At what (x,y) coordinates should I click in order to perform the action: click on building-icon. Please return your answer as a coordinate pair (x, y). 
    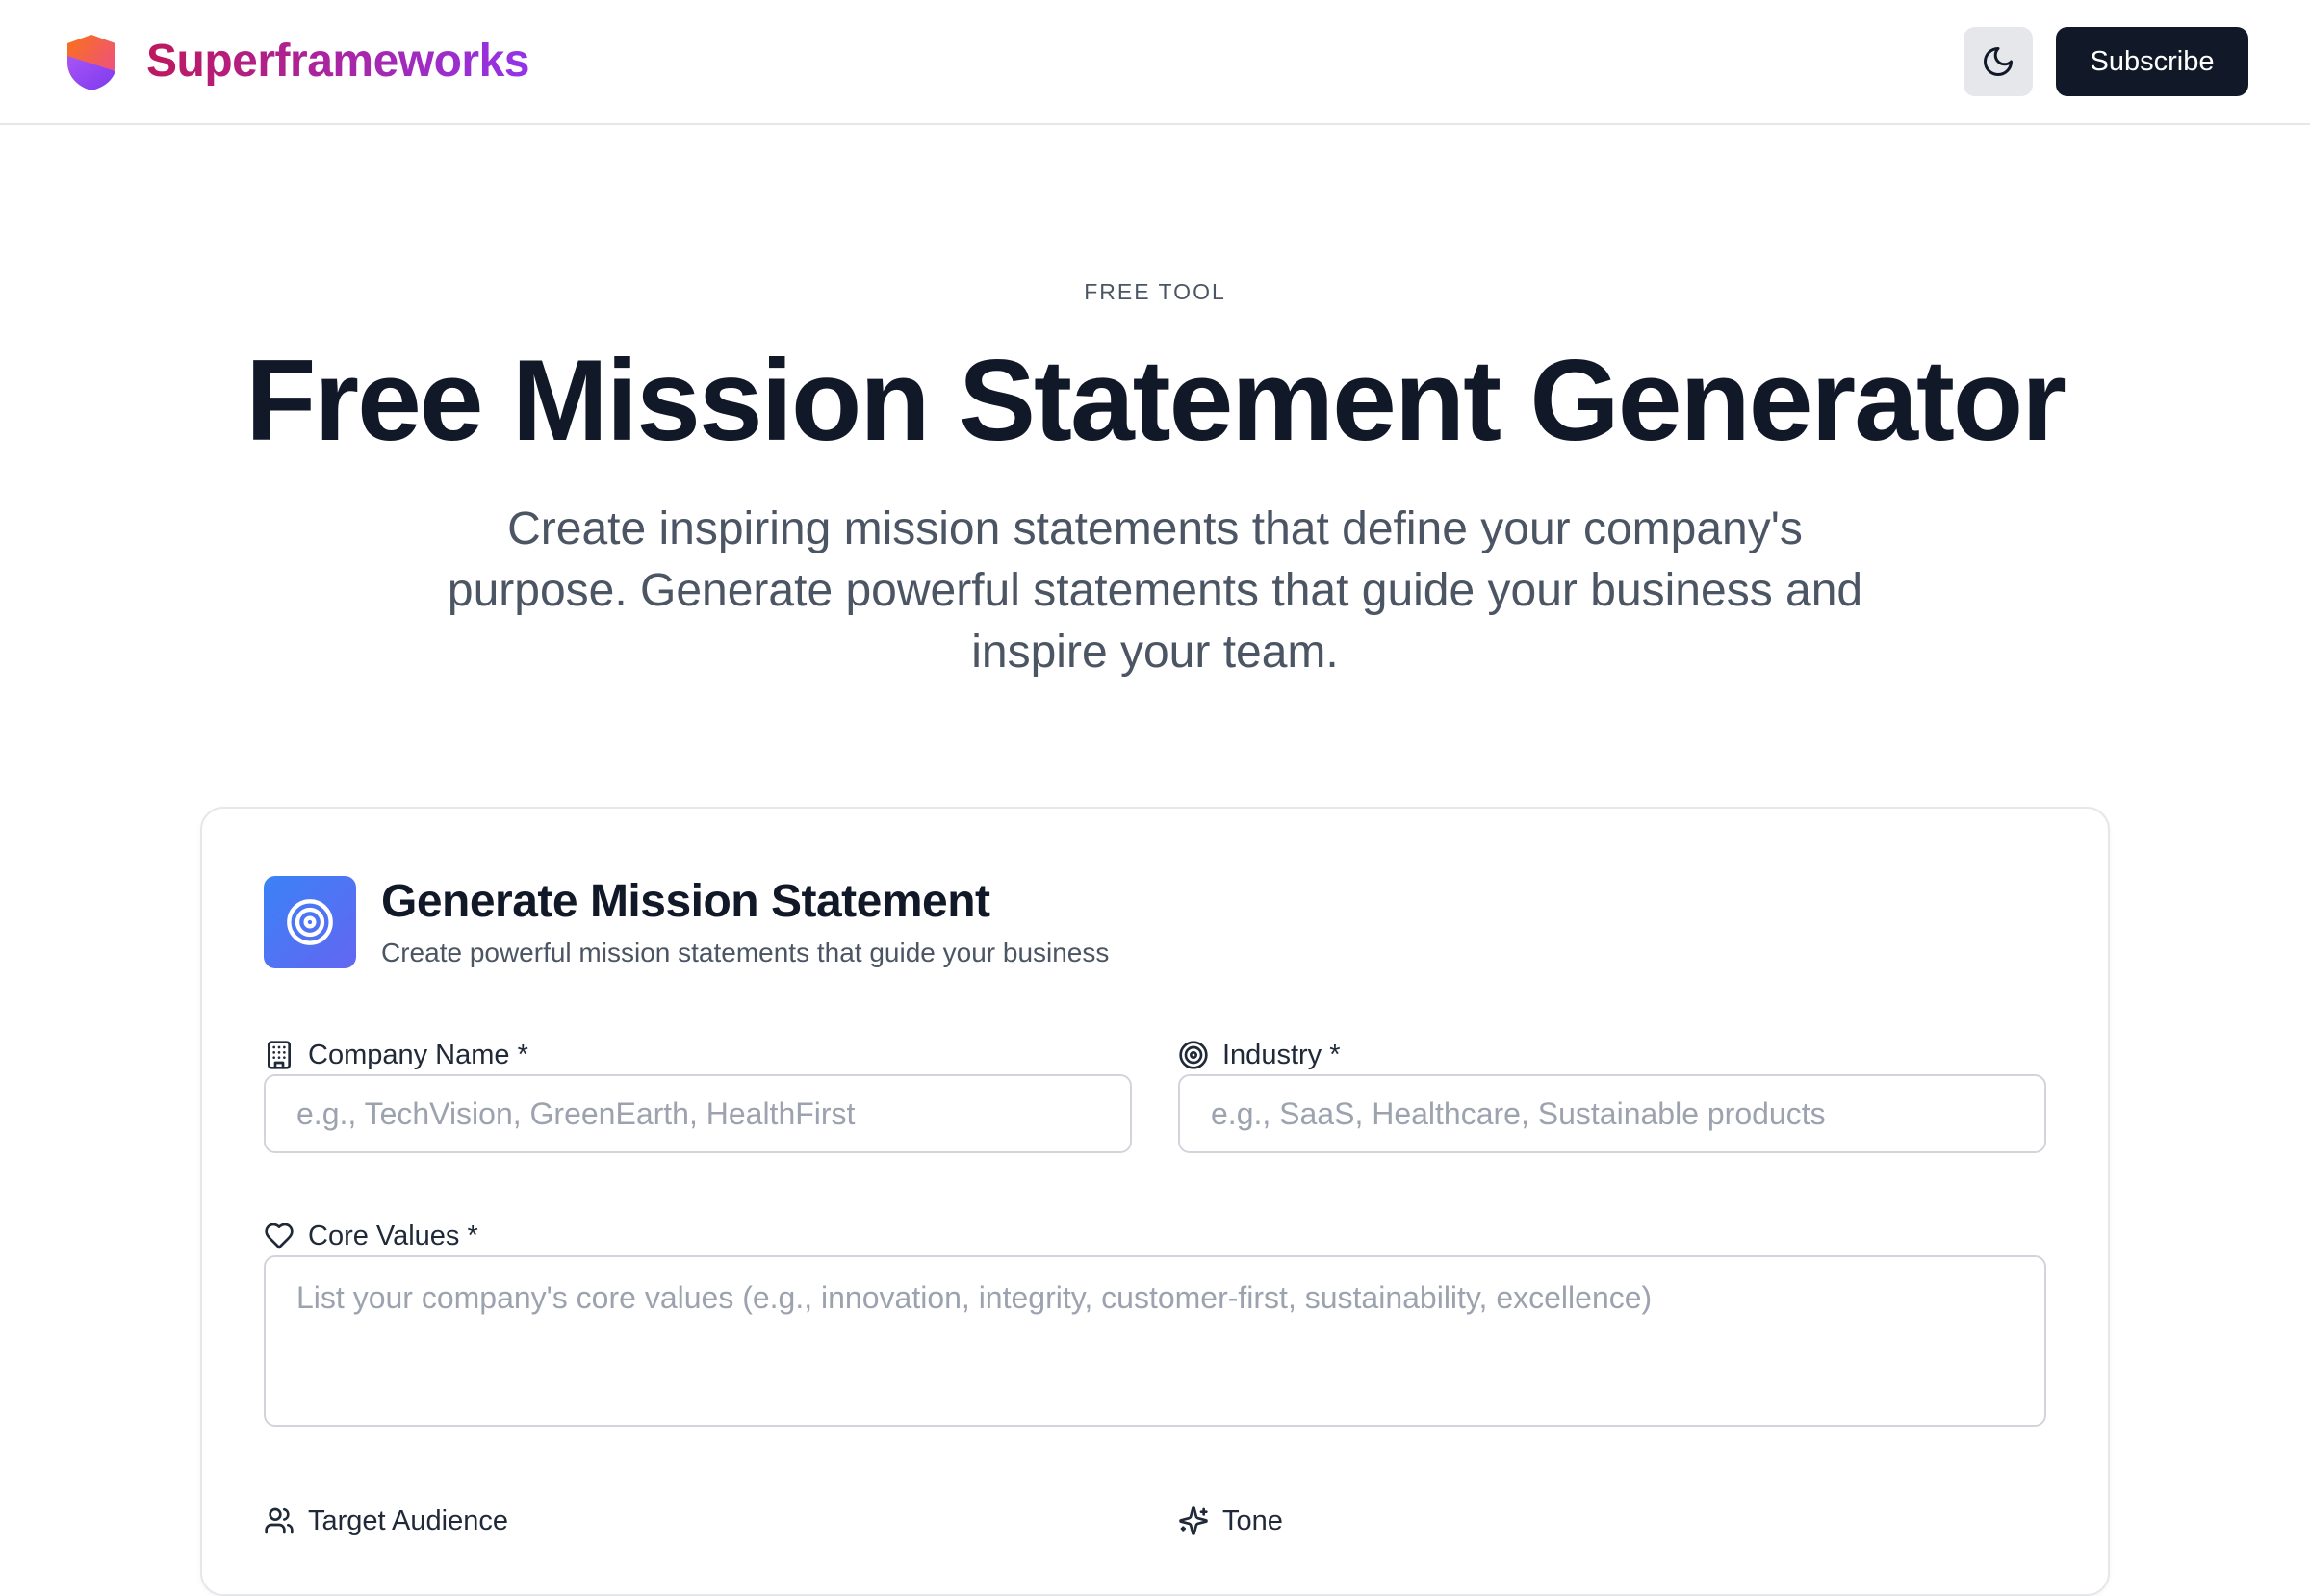
    Looking at the image, I should click on (279, 1055).